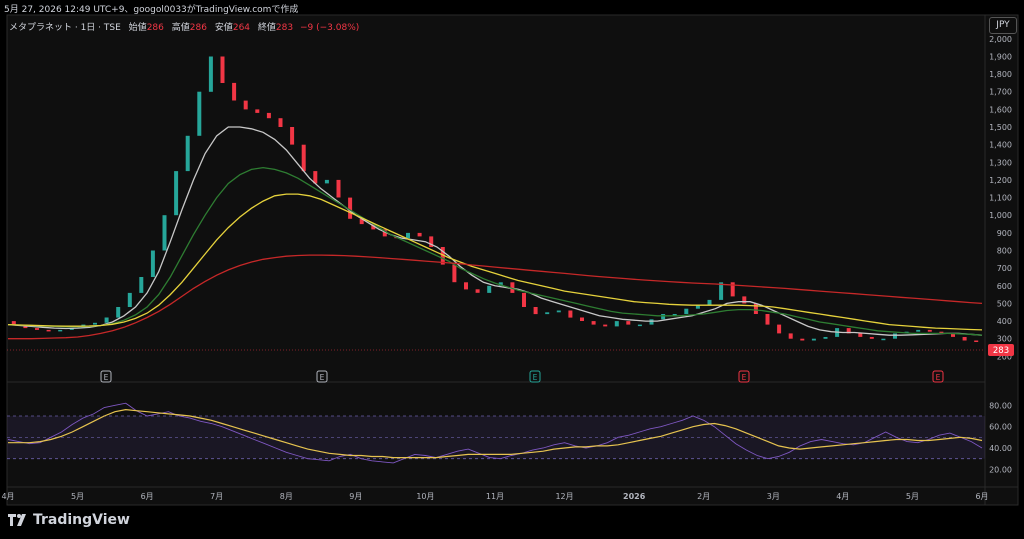 This screenshot has height=539, width=1024. I want to click on price-tick-label: 600, so click(1004, 286).